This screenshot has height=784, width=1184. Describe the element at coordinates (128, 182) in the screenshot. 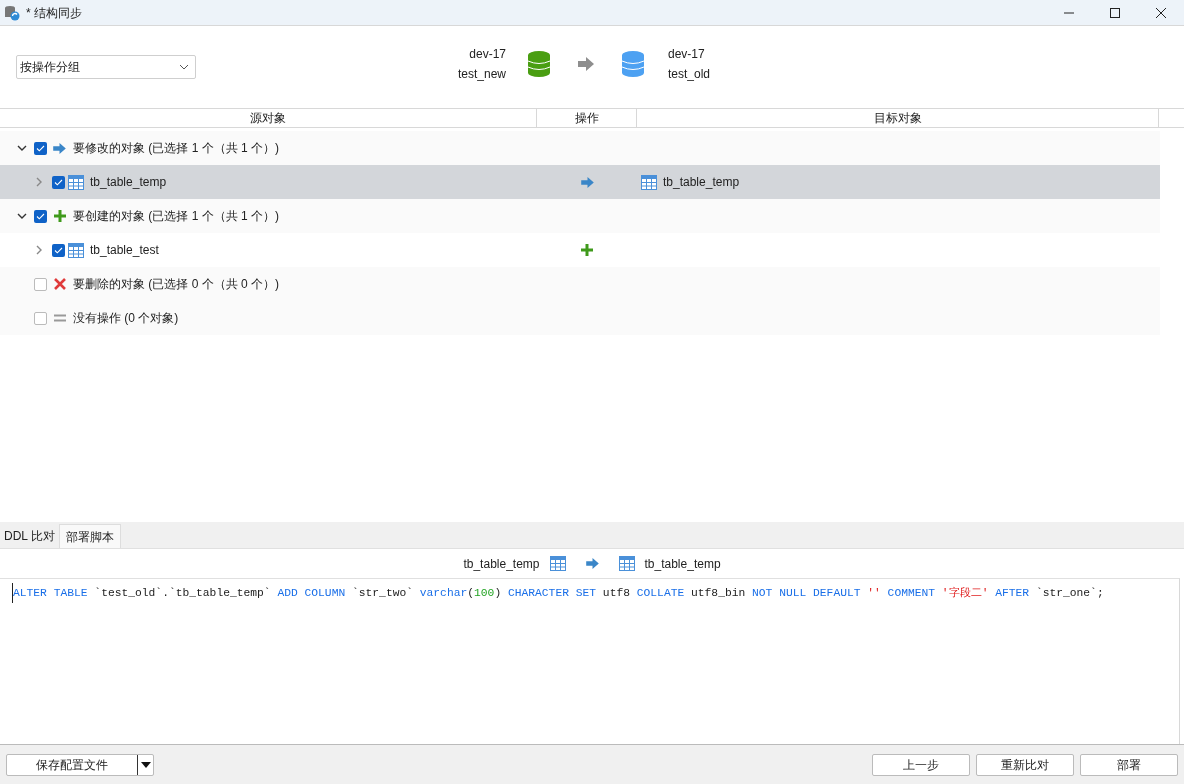

I see `table-name: tb_table_temp` at that location.